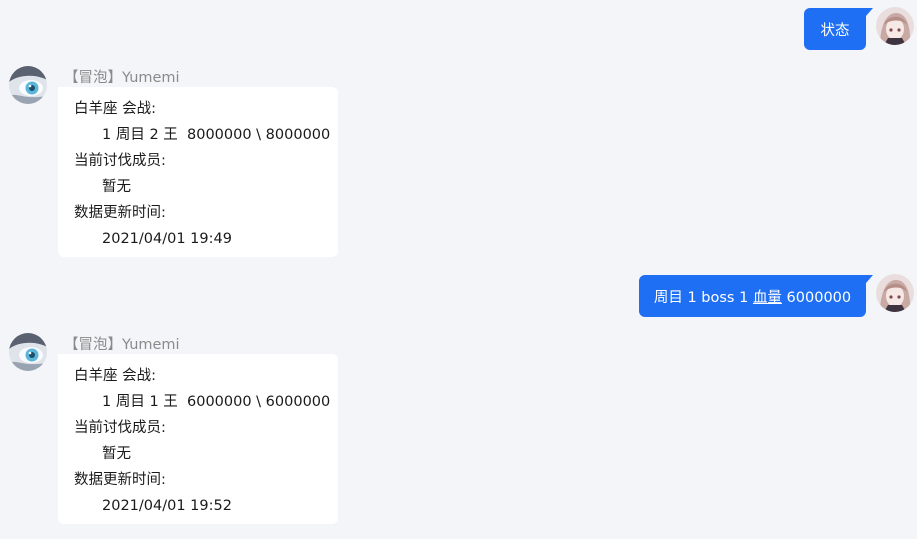  What do you see at coordinates (816, 297) in the screenshot?
I see `message-text-part: 6000000` at bounding box center [816, 297].